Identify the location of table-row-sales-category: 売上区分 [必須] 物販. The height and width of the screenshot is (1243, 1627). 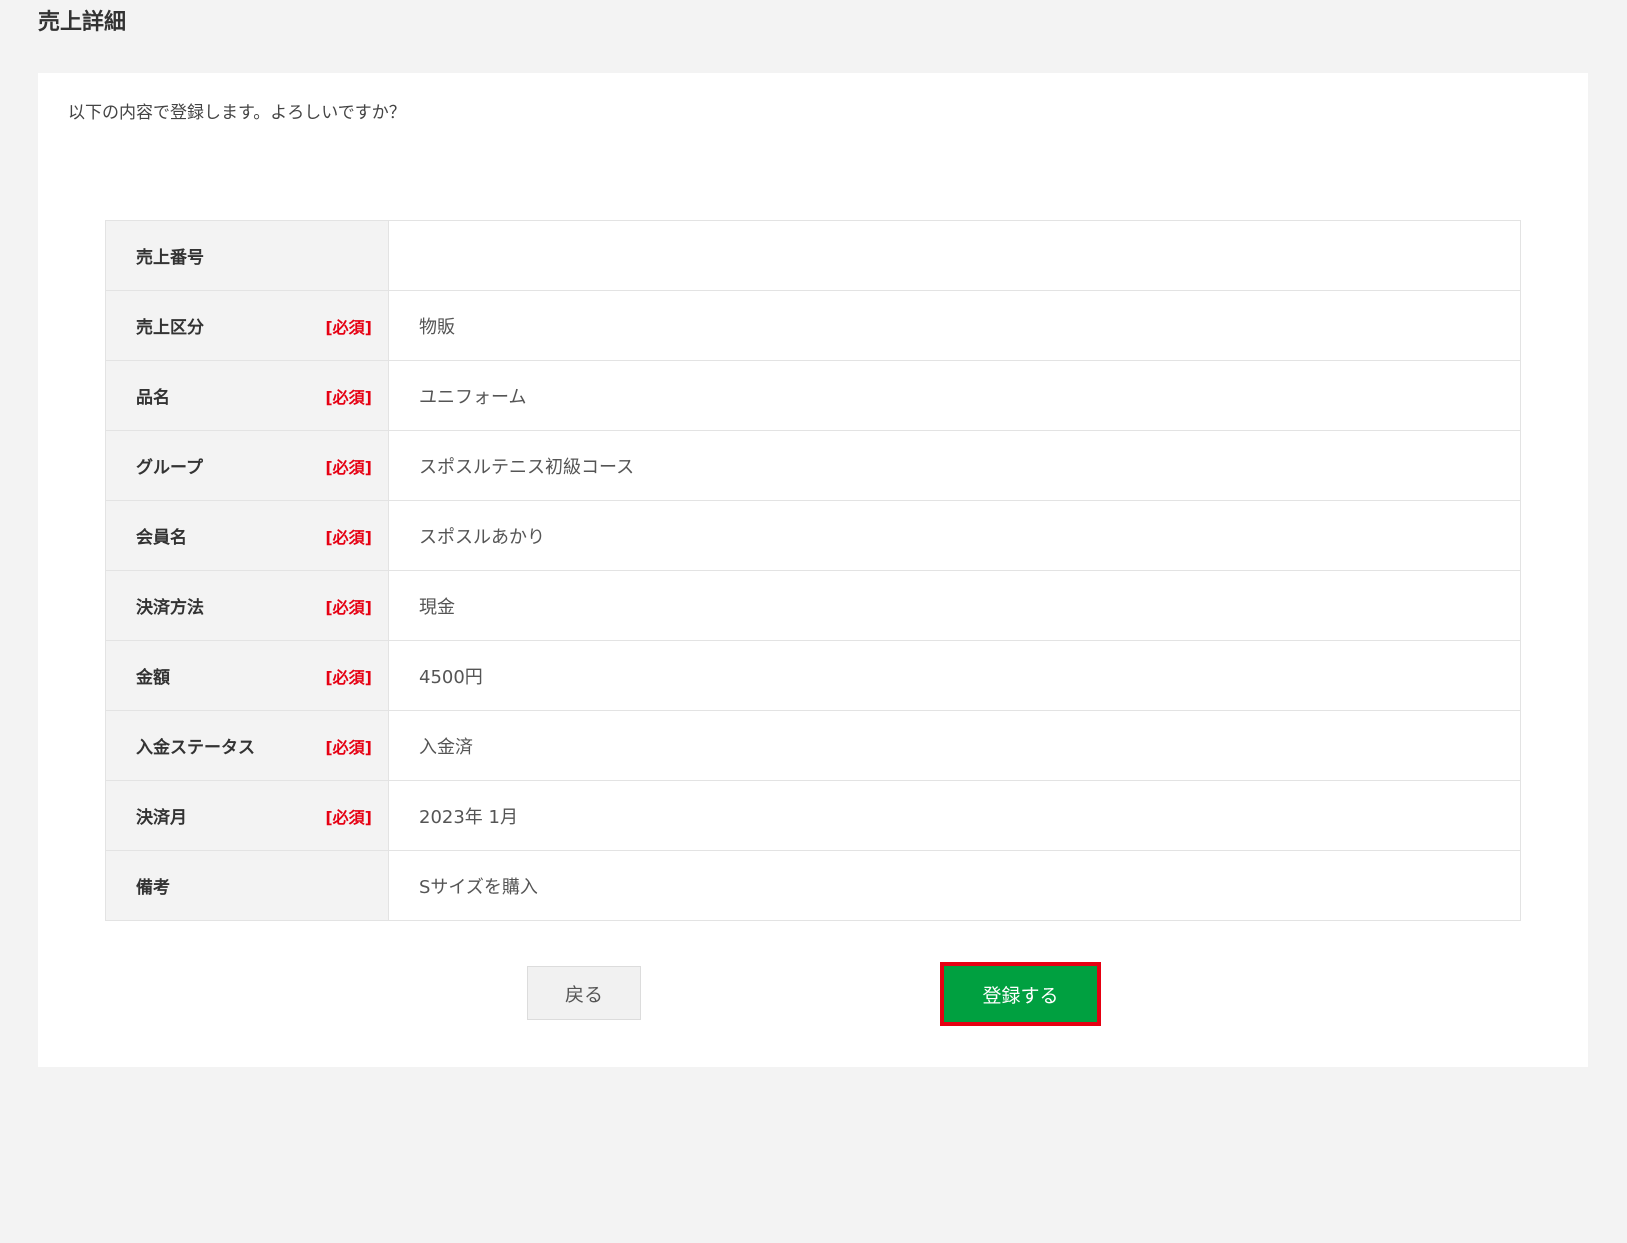
(813, 325).